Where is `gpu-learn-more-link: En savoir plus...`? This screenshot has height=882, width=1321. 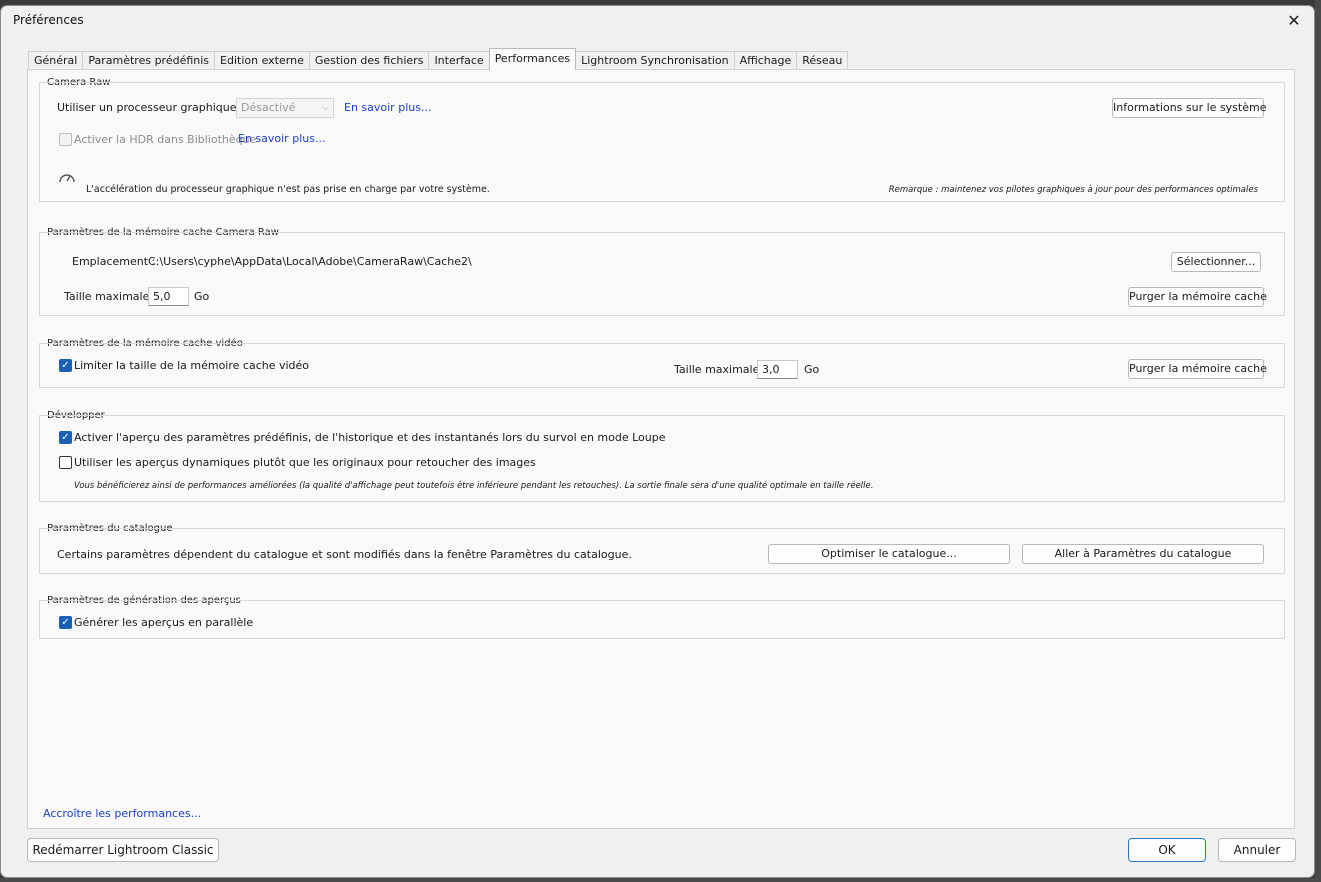
gpu-learn-more-link: En savoir plus... is located at coordinates (387, 107).